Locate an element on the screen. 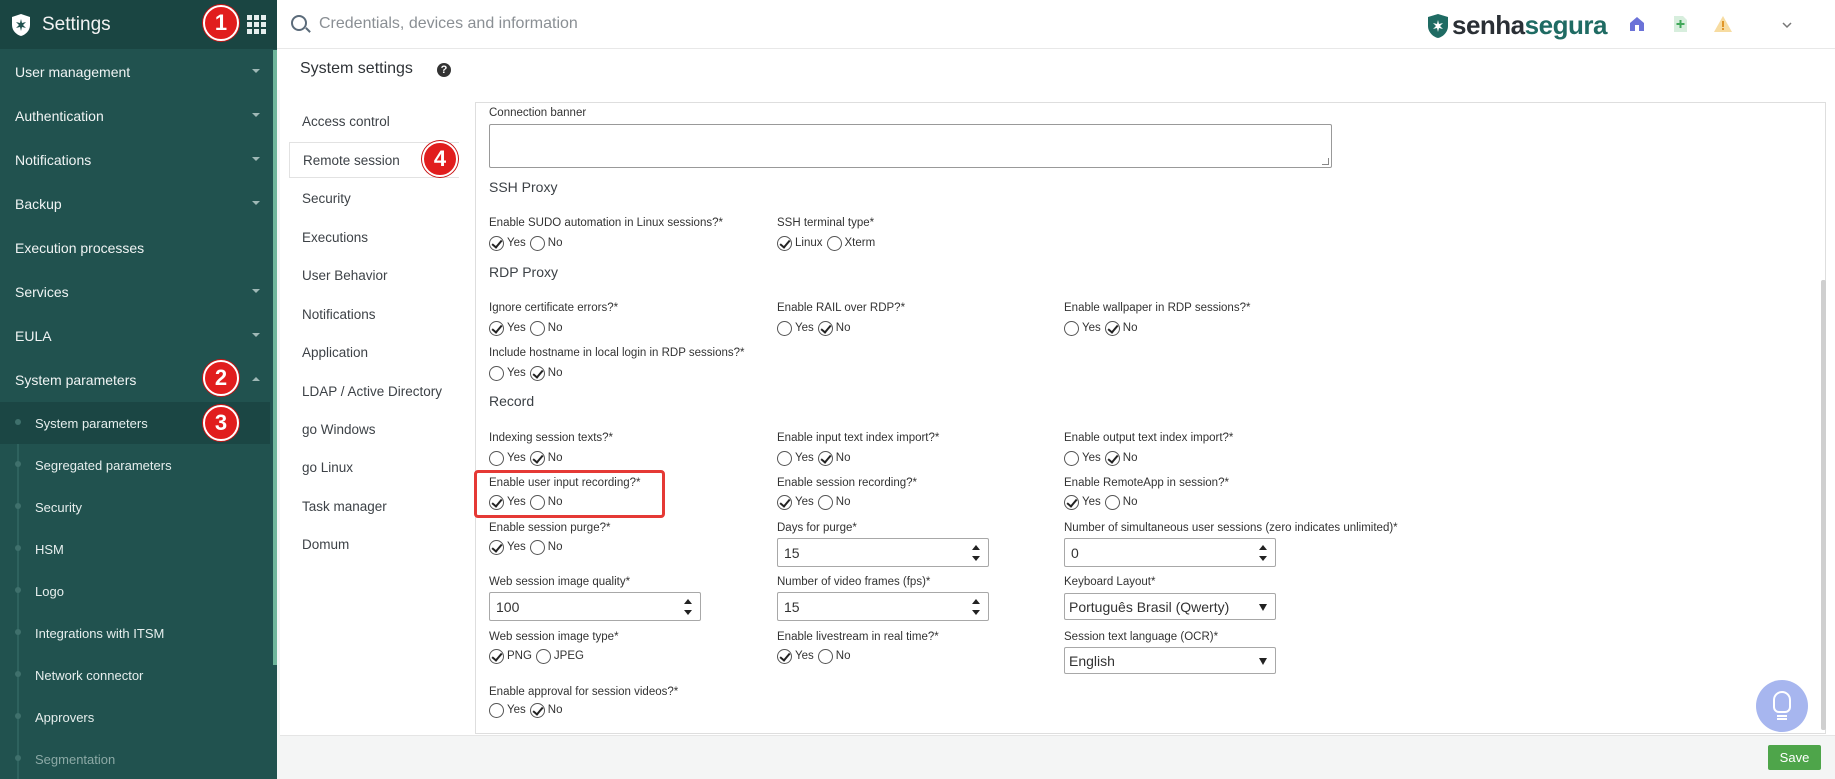 The width and height of the screenshot is (1835, 779). tab-user-behavior: User Behavior is located at coordinates (374, 275).